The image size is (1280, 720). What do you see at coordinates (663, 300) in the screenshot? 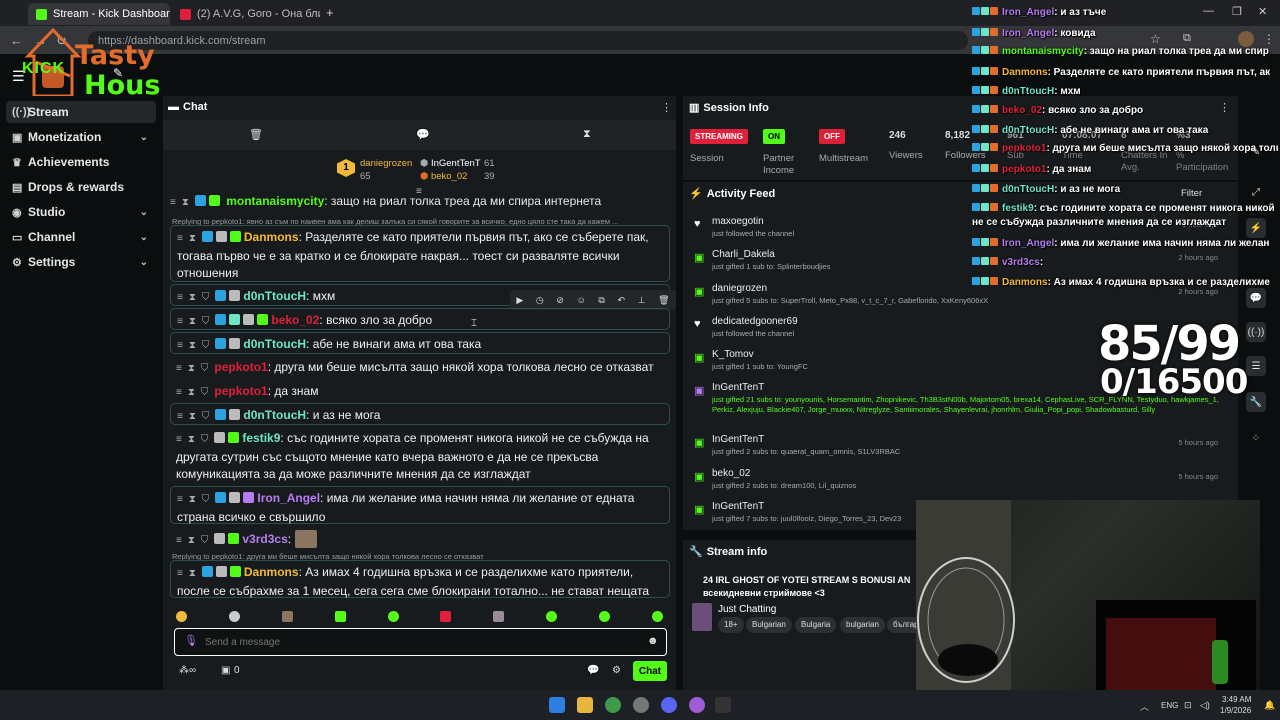
I see `delete-icon: 🗑` at bounding box center [663, 300].